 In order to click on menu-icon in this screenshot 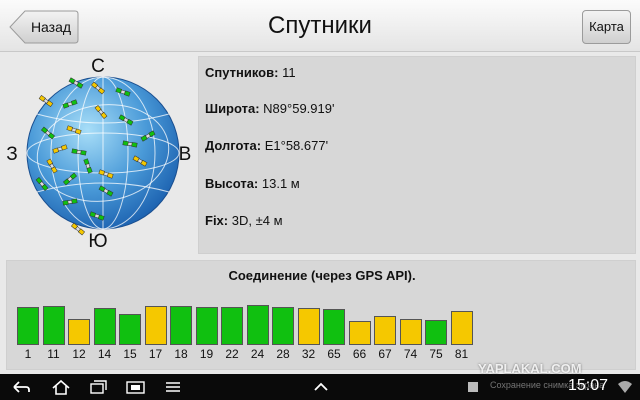, I will do `click(173, 387)`.